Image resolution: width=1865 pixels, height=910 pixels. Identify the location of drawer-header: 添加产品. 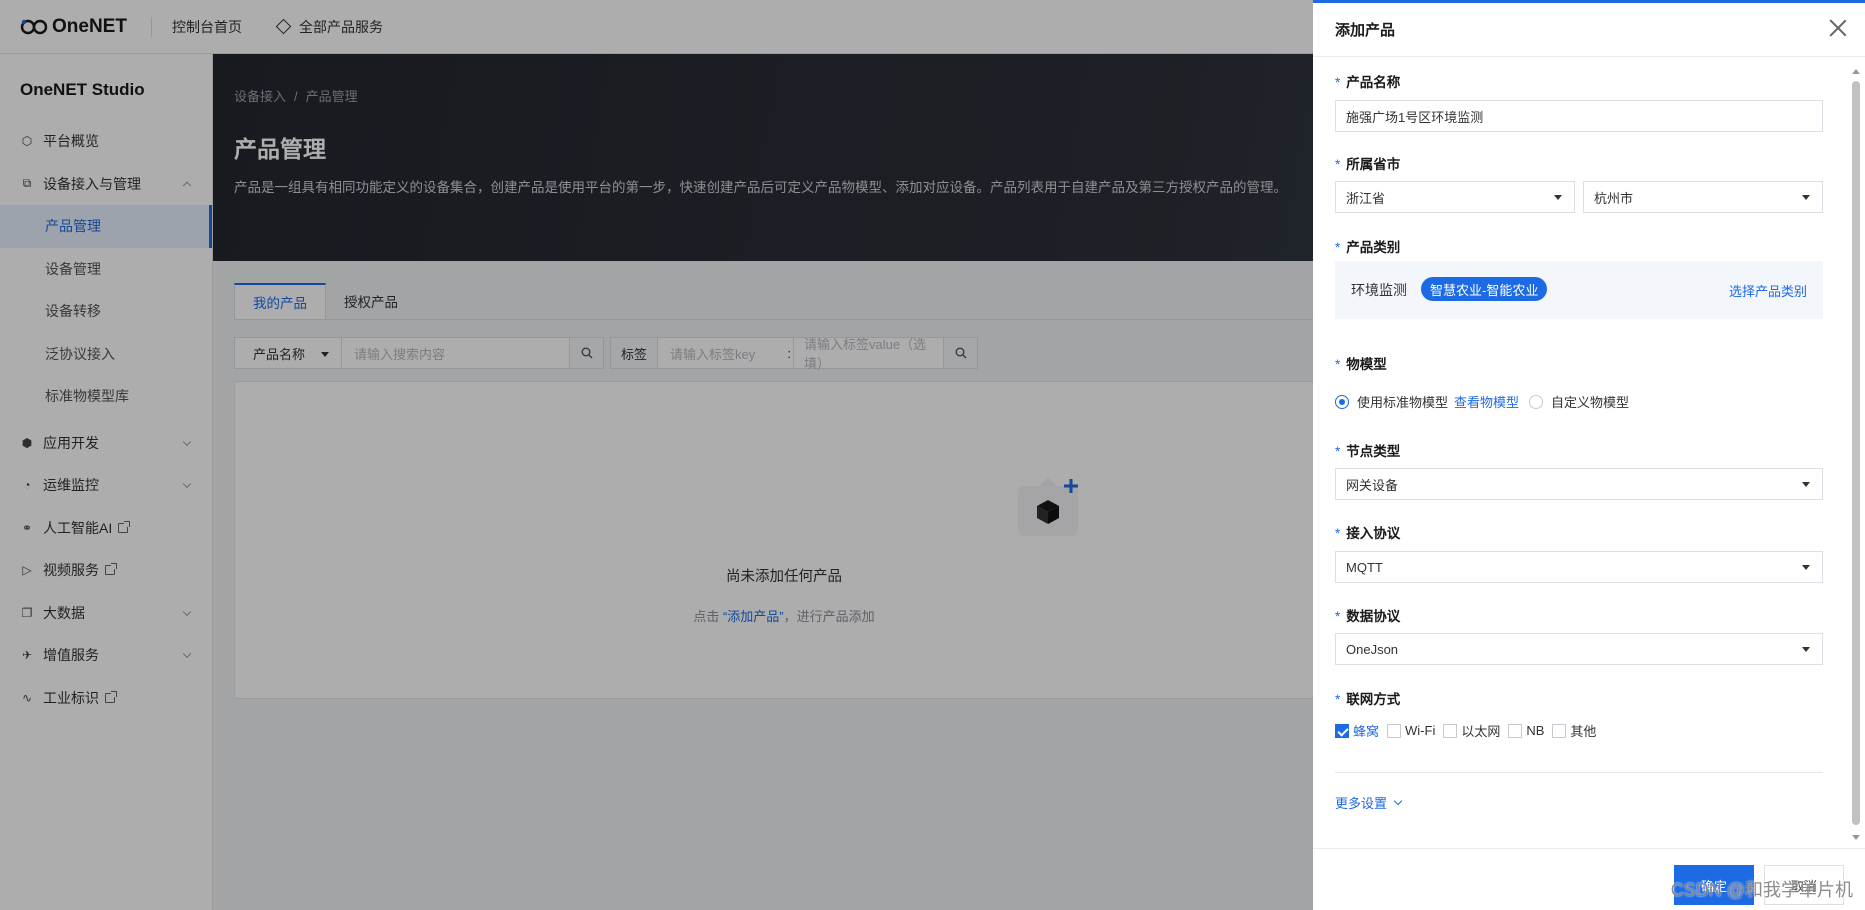
(1589, 30).